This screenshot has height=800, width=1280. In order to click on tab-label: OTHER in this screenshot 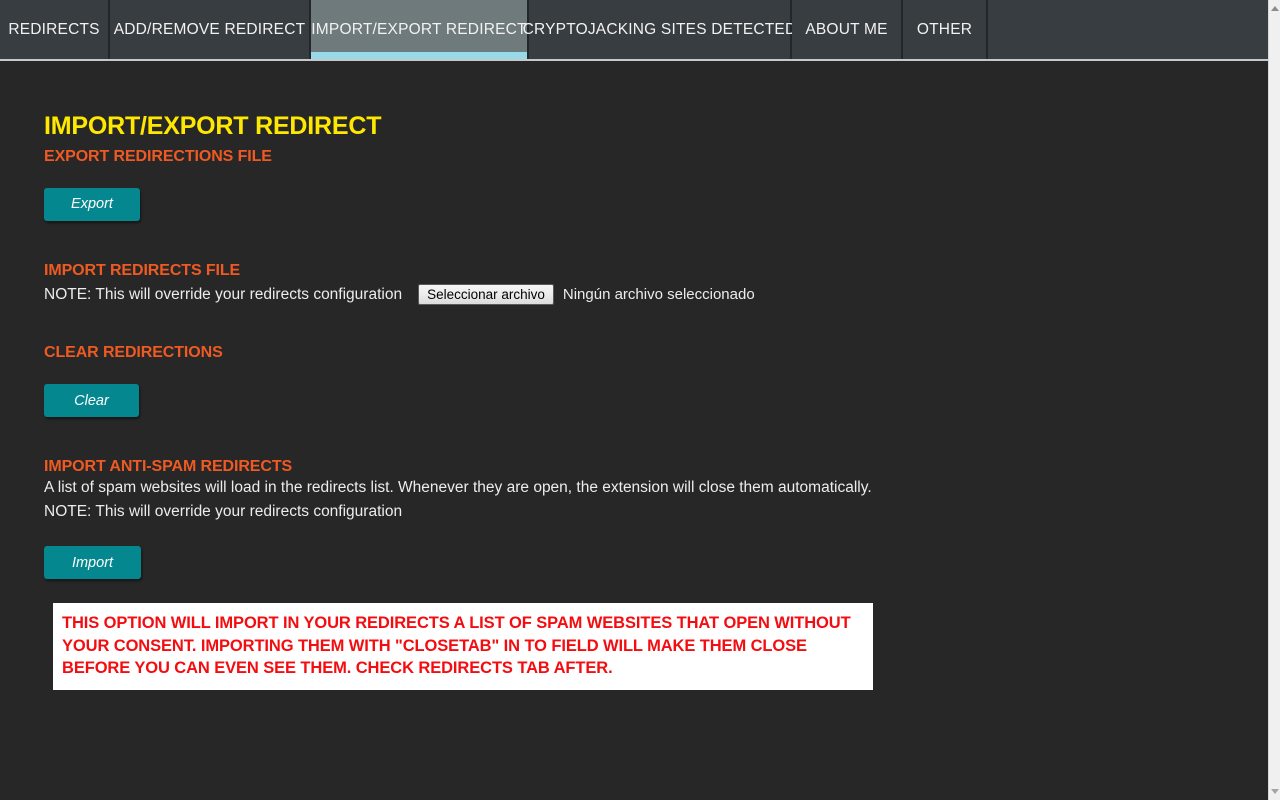, I will do `click(944, 29)`.